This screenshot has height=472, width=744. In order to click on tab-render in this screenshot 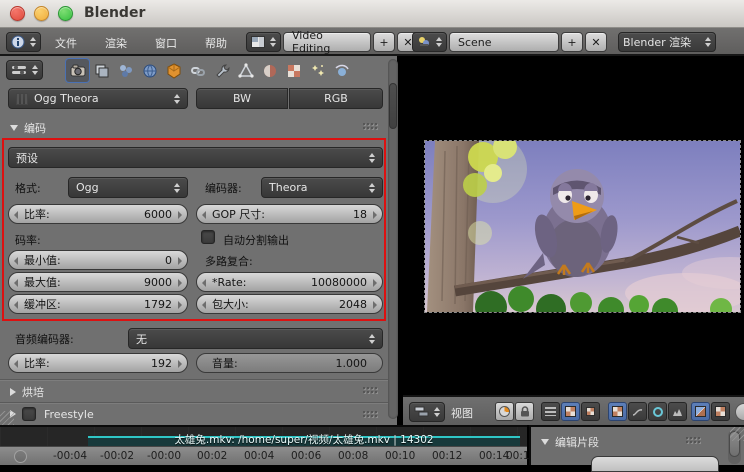, I will do `click(77, 70)`.